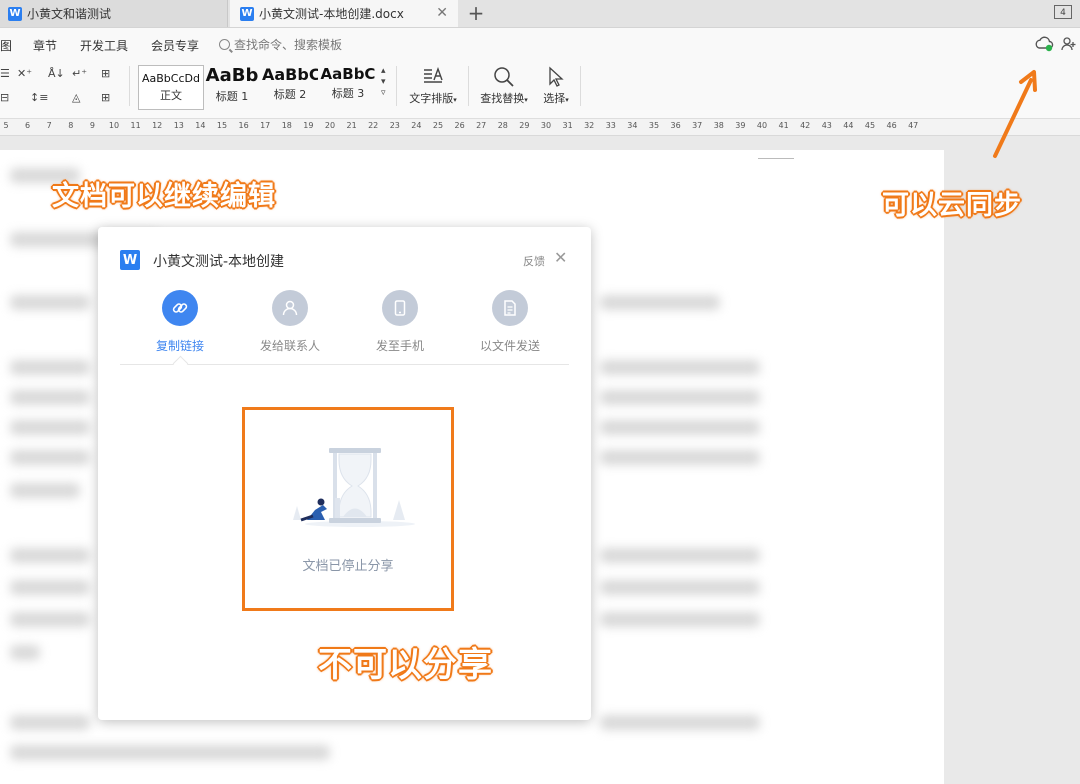  What do you see at coordinates (180, 363) in the screenshot?
I see `active-tab-caret` at bounding box center [180, 363].